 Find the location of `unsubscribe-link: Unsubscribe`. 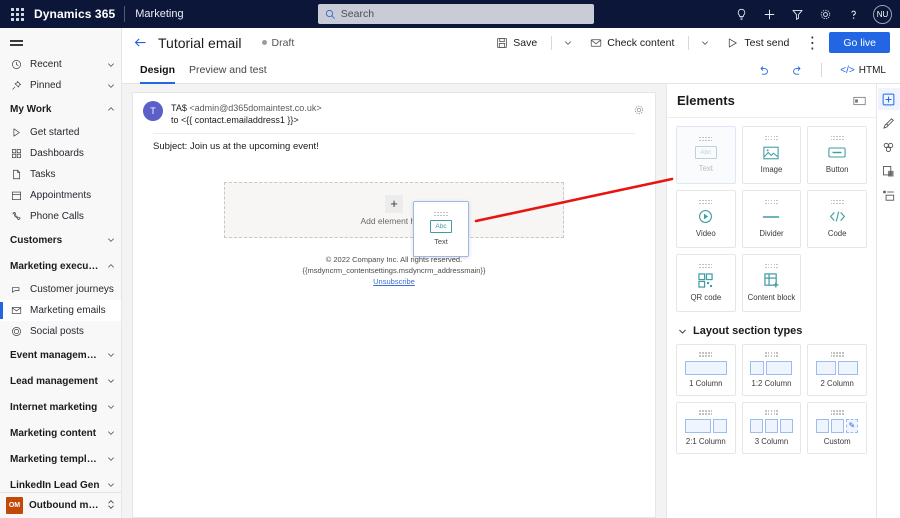

unsubscribe-link: Unsubscribe is located at coordinates (393, 281).